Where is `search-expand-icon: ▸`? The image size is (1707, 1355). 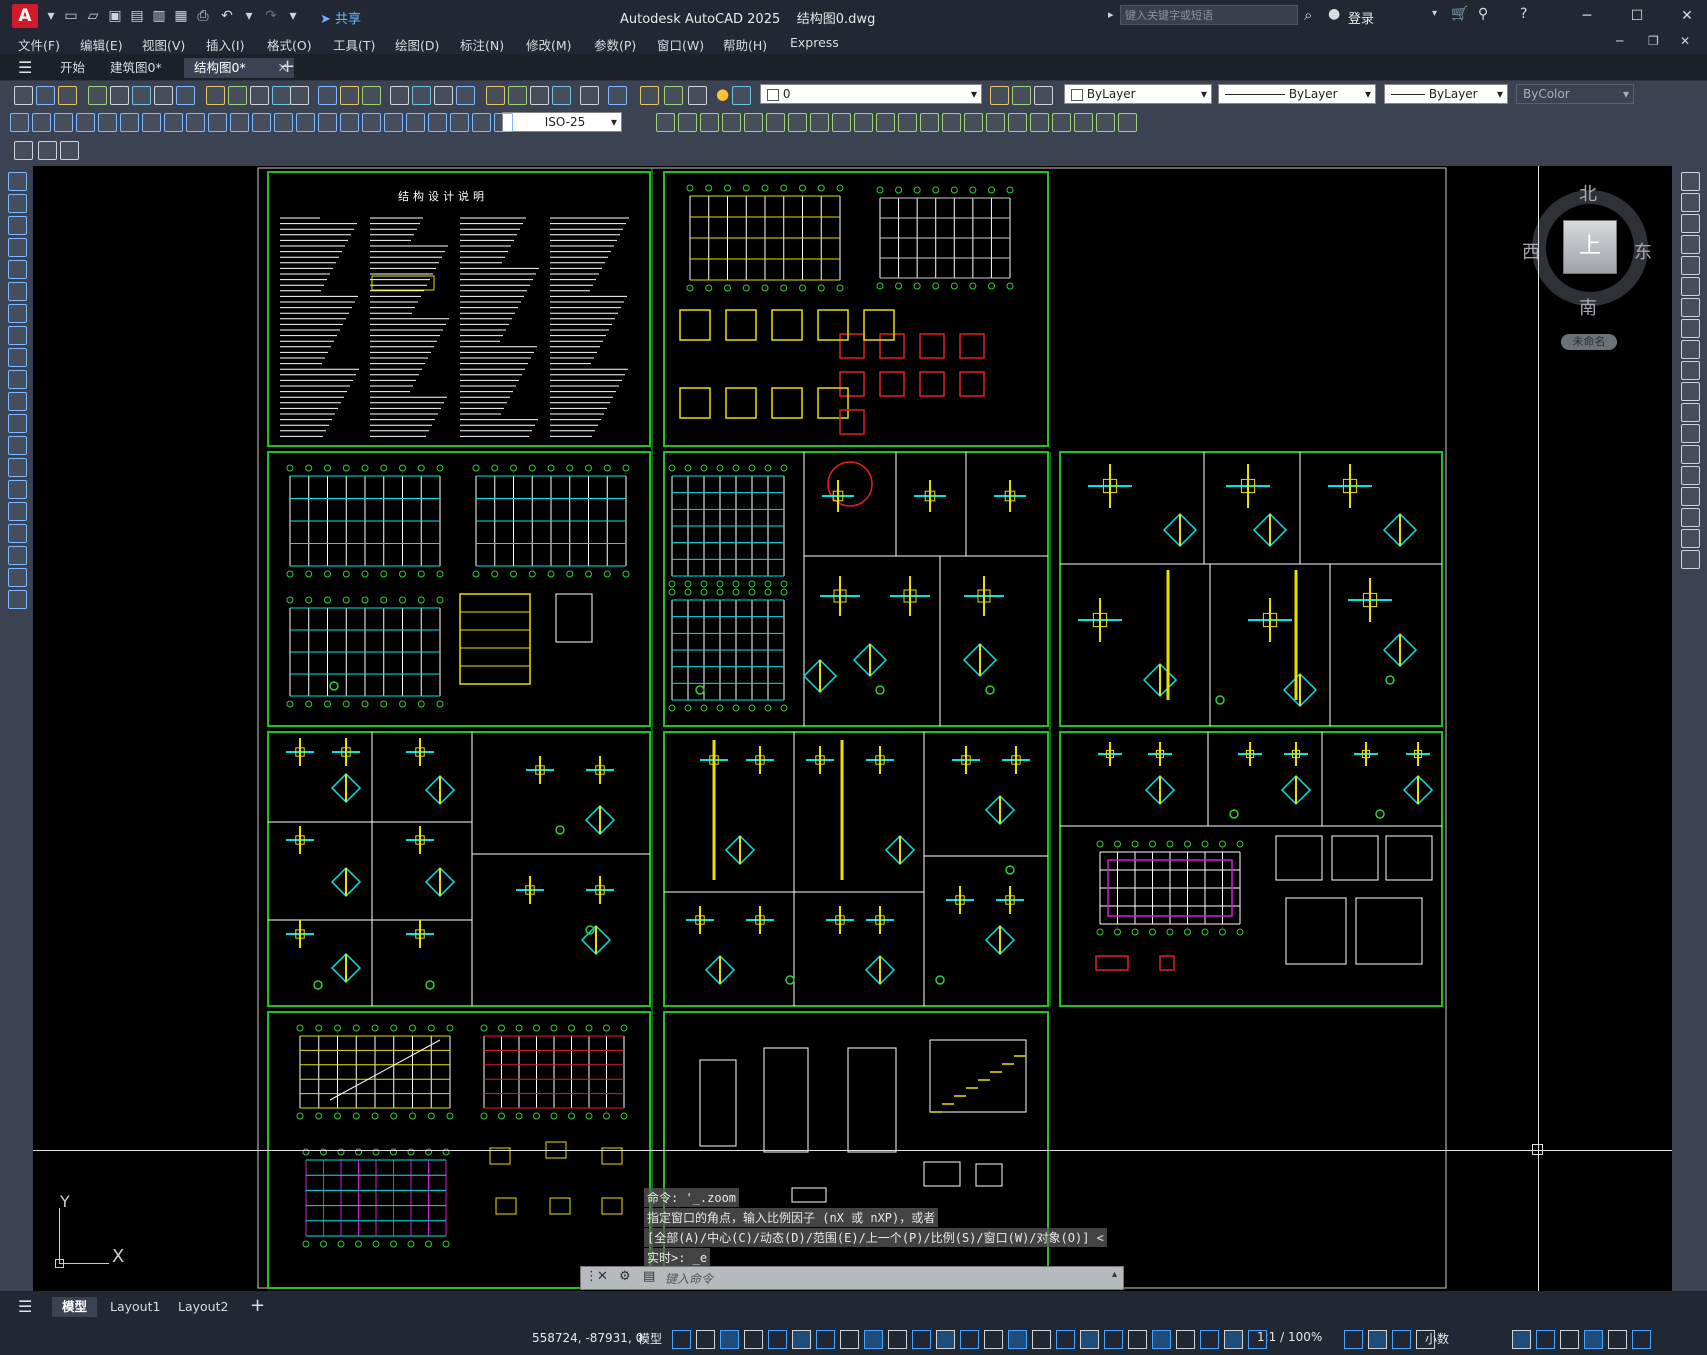 search-expand-icon: ▸ is located at coordinates (1111, 14).